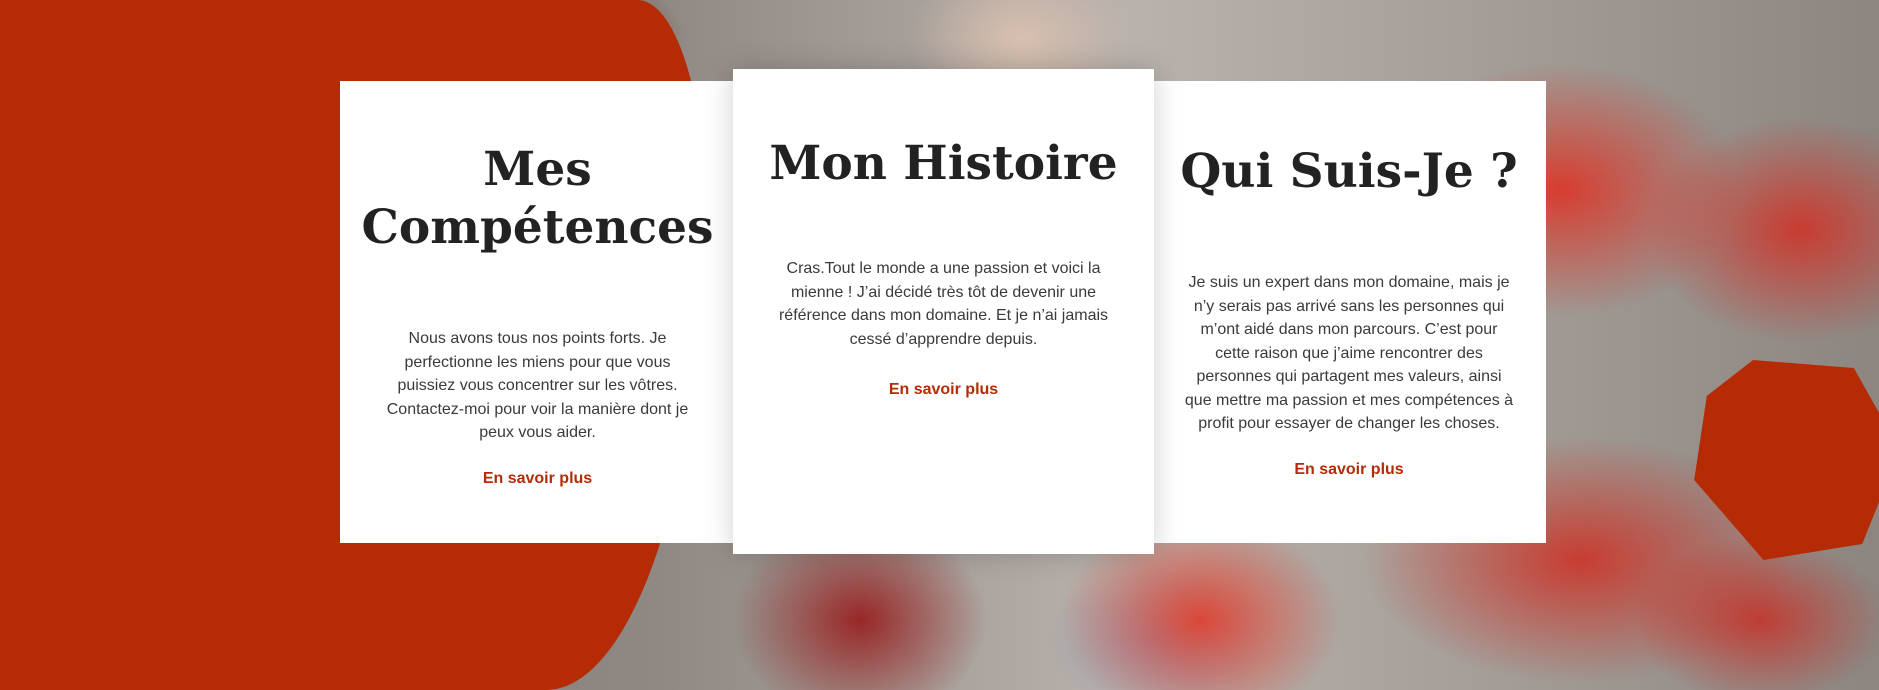 This screenshot has height=690, width=1879. I want to click on card-title: Qui Suis-Je ?, so click(1349, 171).